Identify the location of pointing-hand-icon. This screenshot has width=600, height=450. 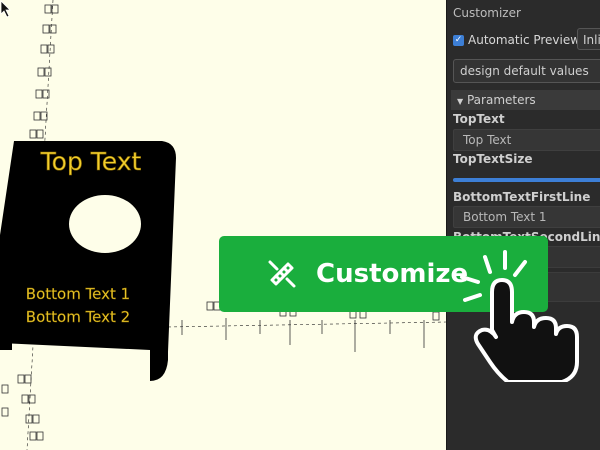
(519, 316).